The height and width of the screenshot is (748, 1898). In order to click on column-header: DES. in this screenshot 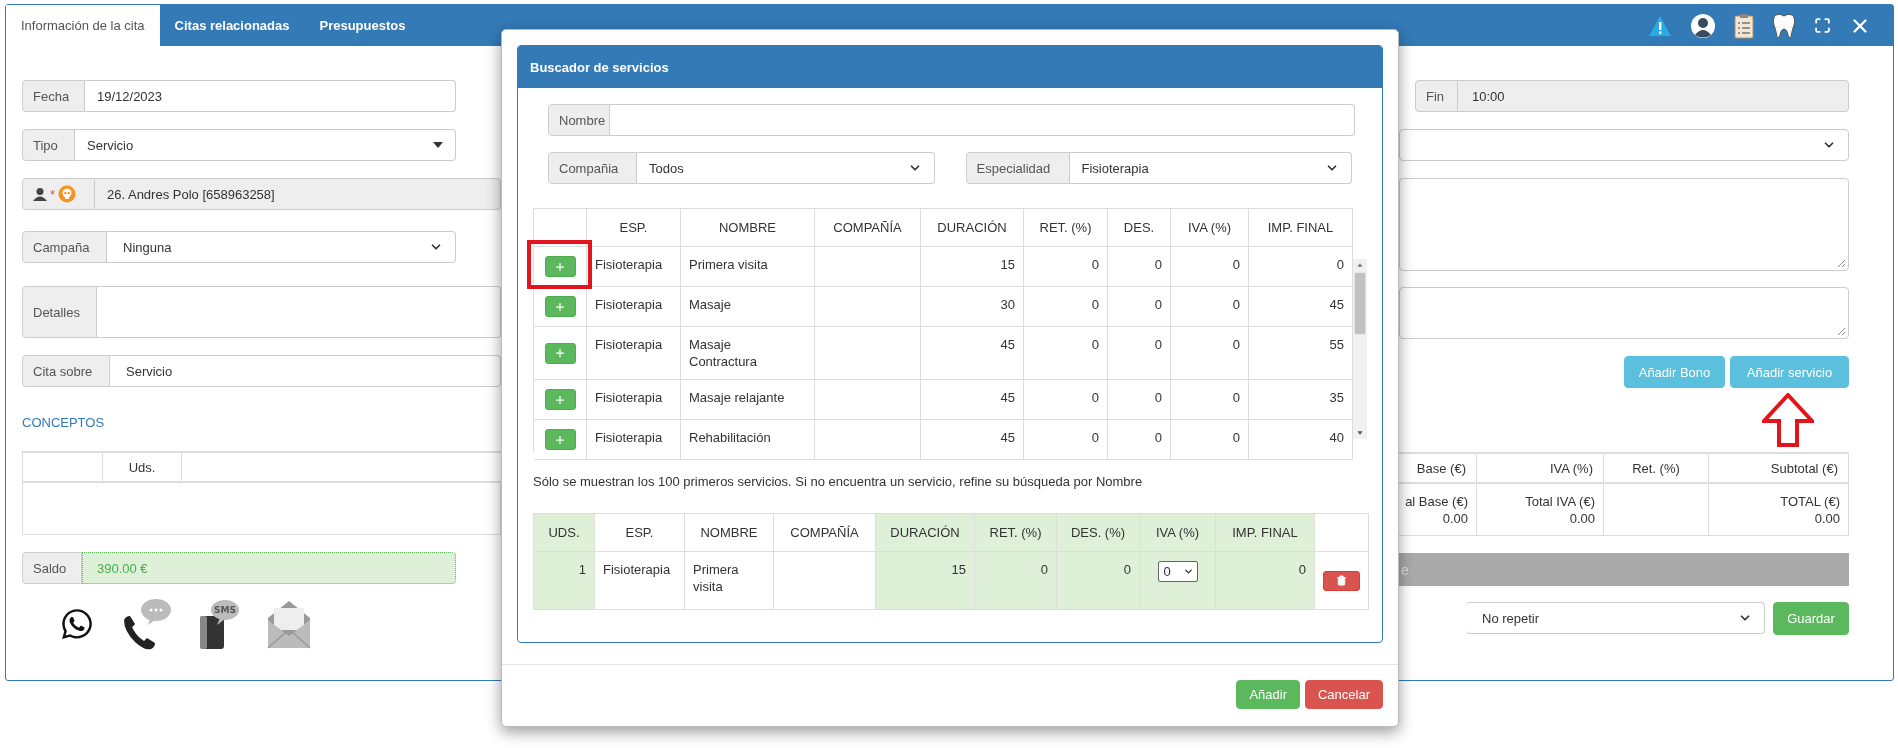, I will do `click(1139, 228)`.